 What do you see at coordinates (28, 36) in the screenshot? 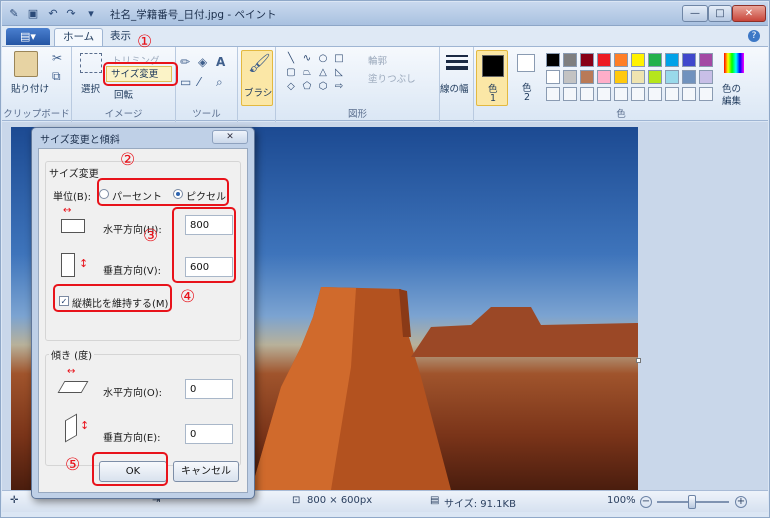
I see `app-menu-button: ▤▾` at bounding box center [28, 36].